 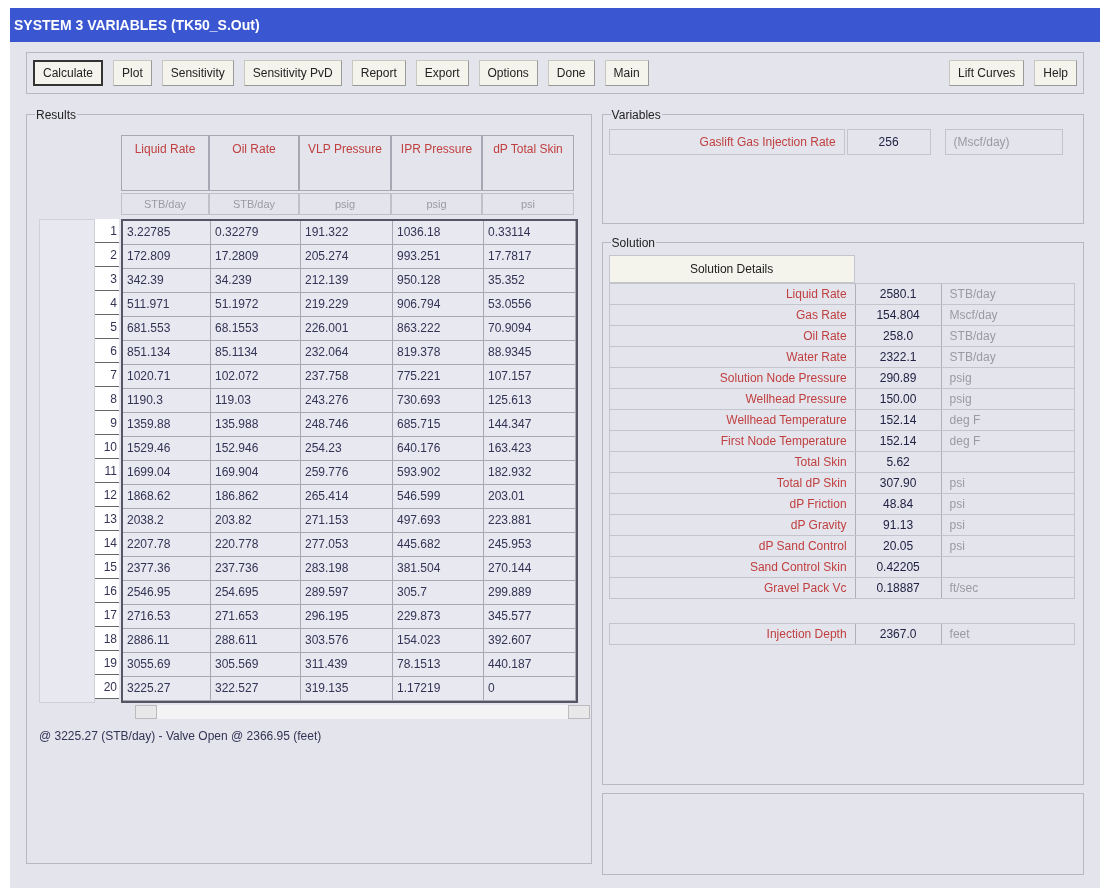 I want to click on table-cell: 0, so click(x=530, y=689).